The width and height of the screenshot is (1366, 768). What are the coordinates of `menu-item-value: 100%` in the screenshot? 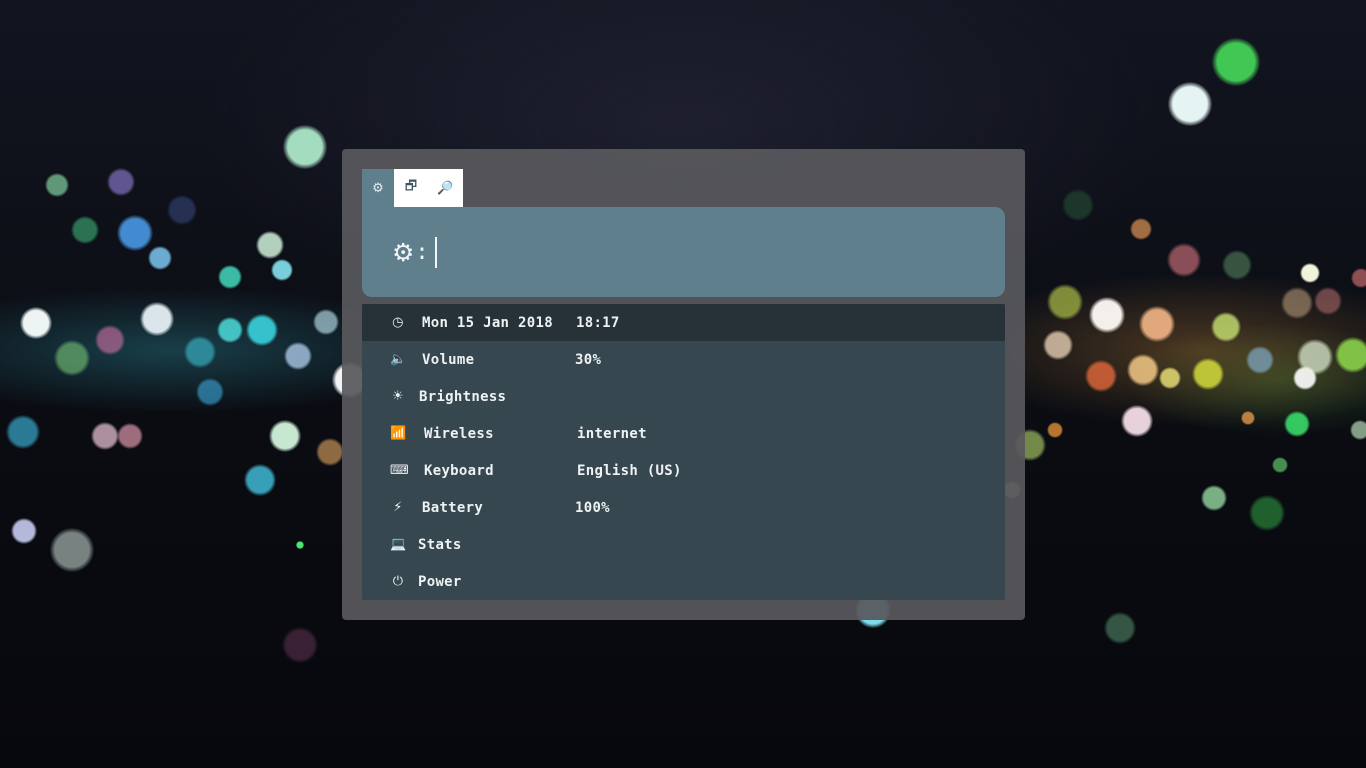 It's located at (592, 507).